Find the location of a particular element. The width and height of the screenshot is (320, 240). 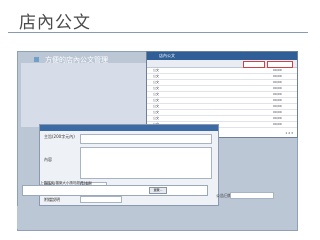

new-document-button is located at coordinates (254, 64).